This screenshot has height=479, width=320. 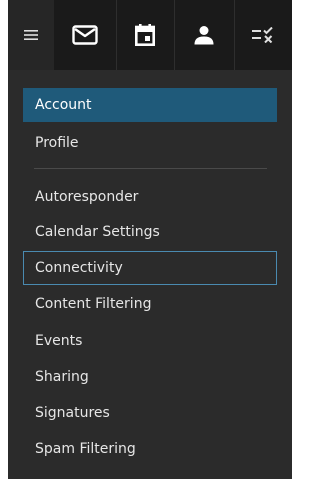 I want to click on hamburger-menu-icon, so click(x=31, y=35).